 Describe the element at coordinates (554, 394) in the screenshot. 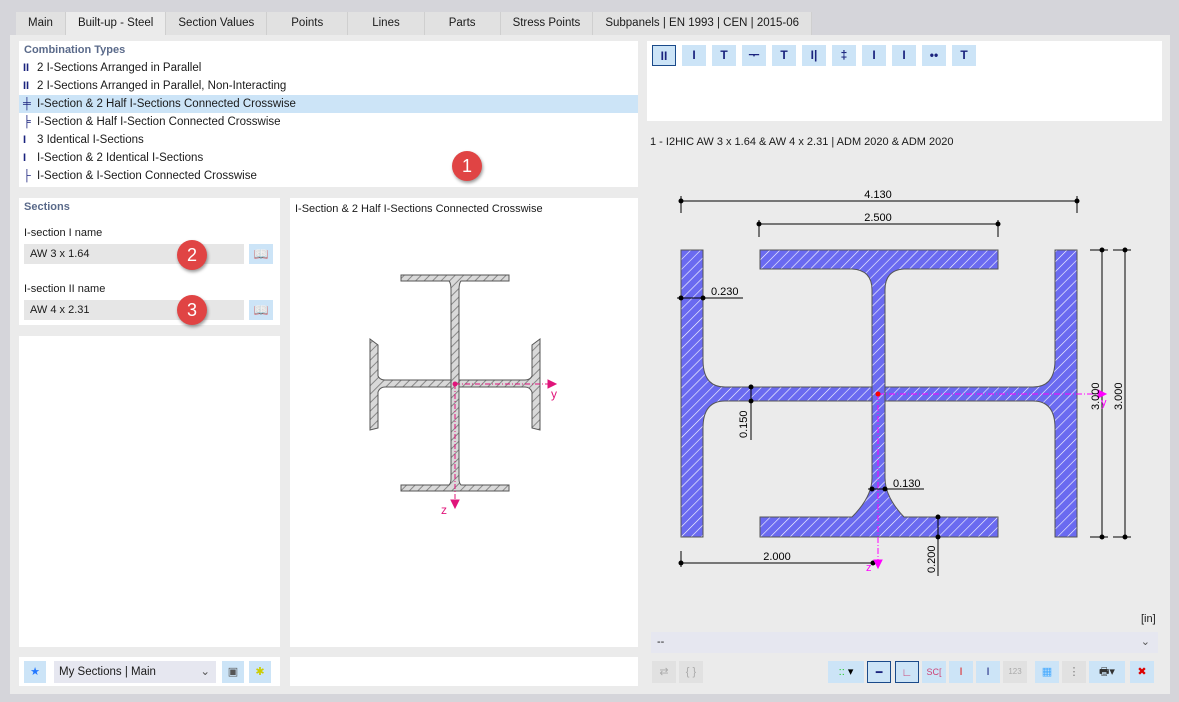

I see `preview-y-label: y` at that location.